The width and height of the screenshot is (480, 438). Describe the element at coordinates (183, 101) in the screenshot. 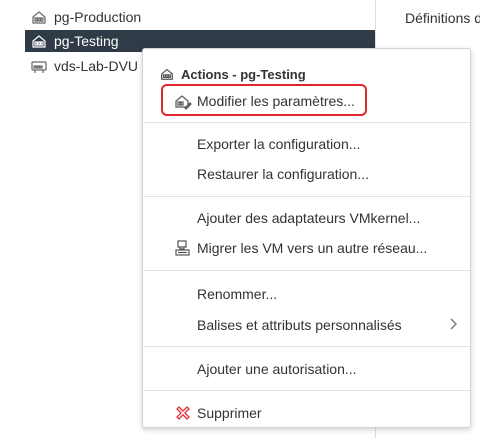

I see `edit-settings-icon` at that location.